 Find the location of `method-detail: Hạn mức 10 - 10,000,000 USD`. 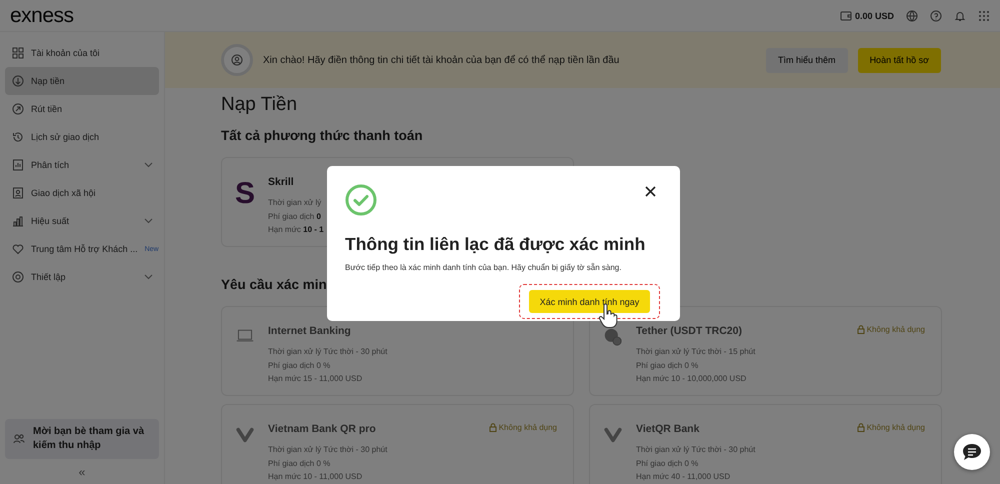

method-detail: Hạn mức 10 - 10,000,000 USD is located at coordinates (692, 379).